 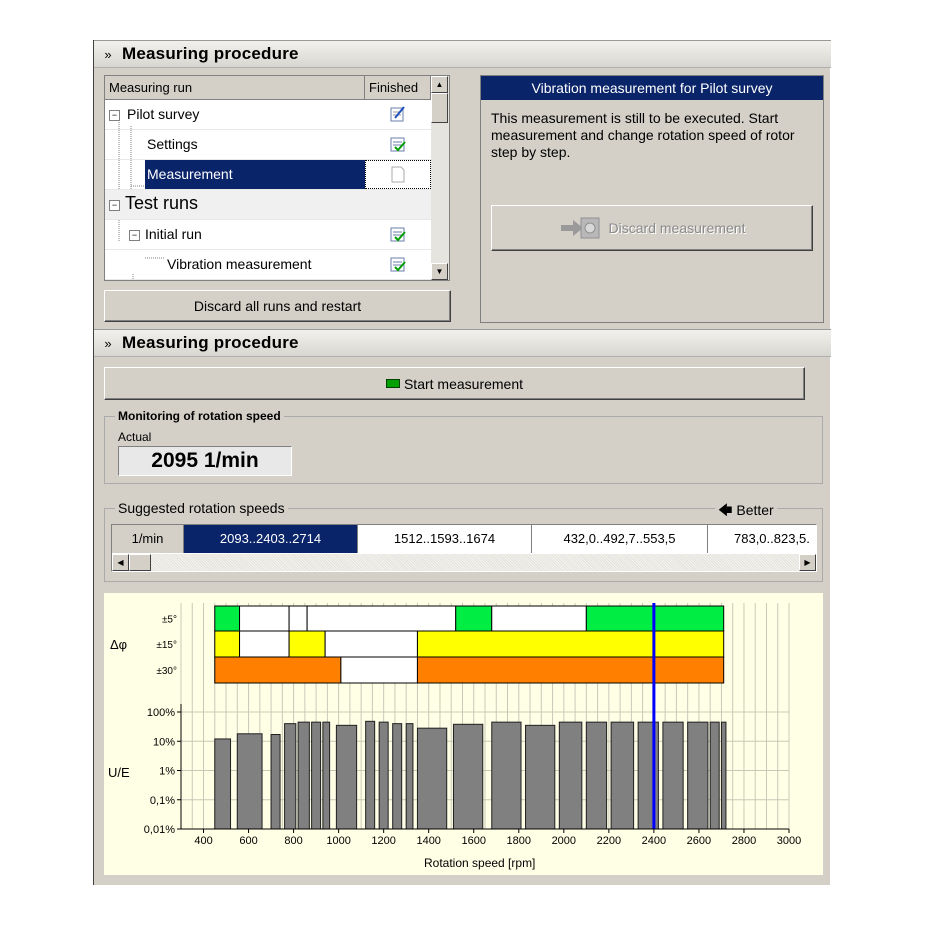 I want to click on y-tick-label: 0,1%, so click(x=162, y=801).